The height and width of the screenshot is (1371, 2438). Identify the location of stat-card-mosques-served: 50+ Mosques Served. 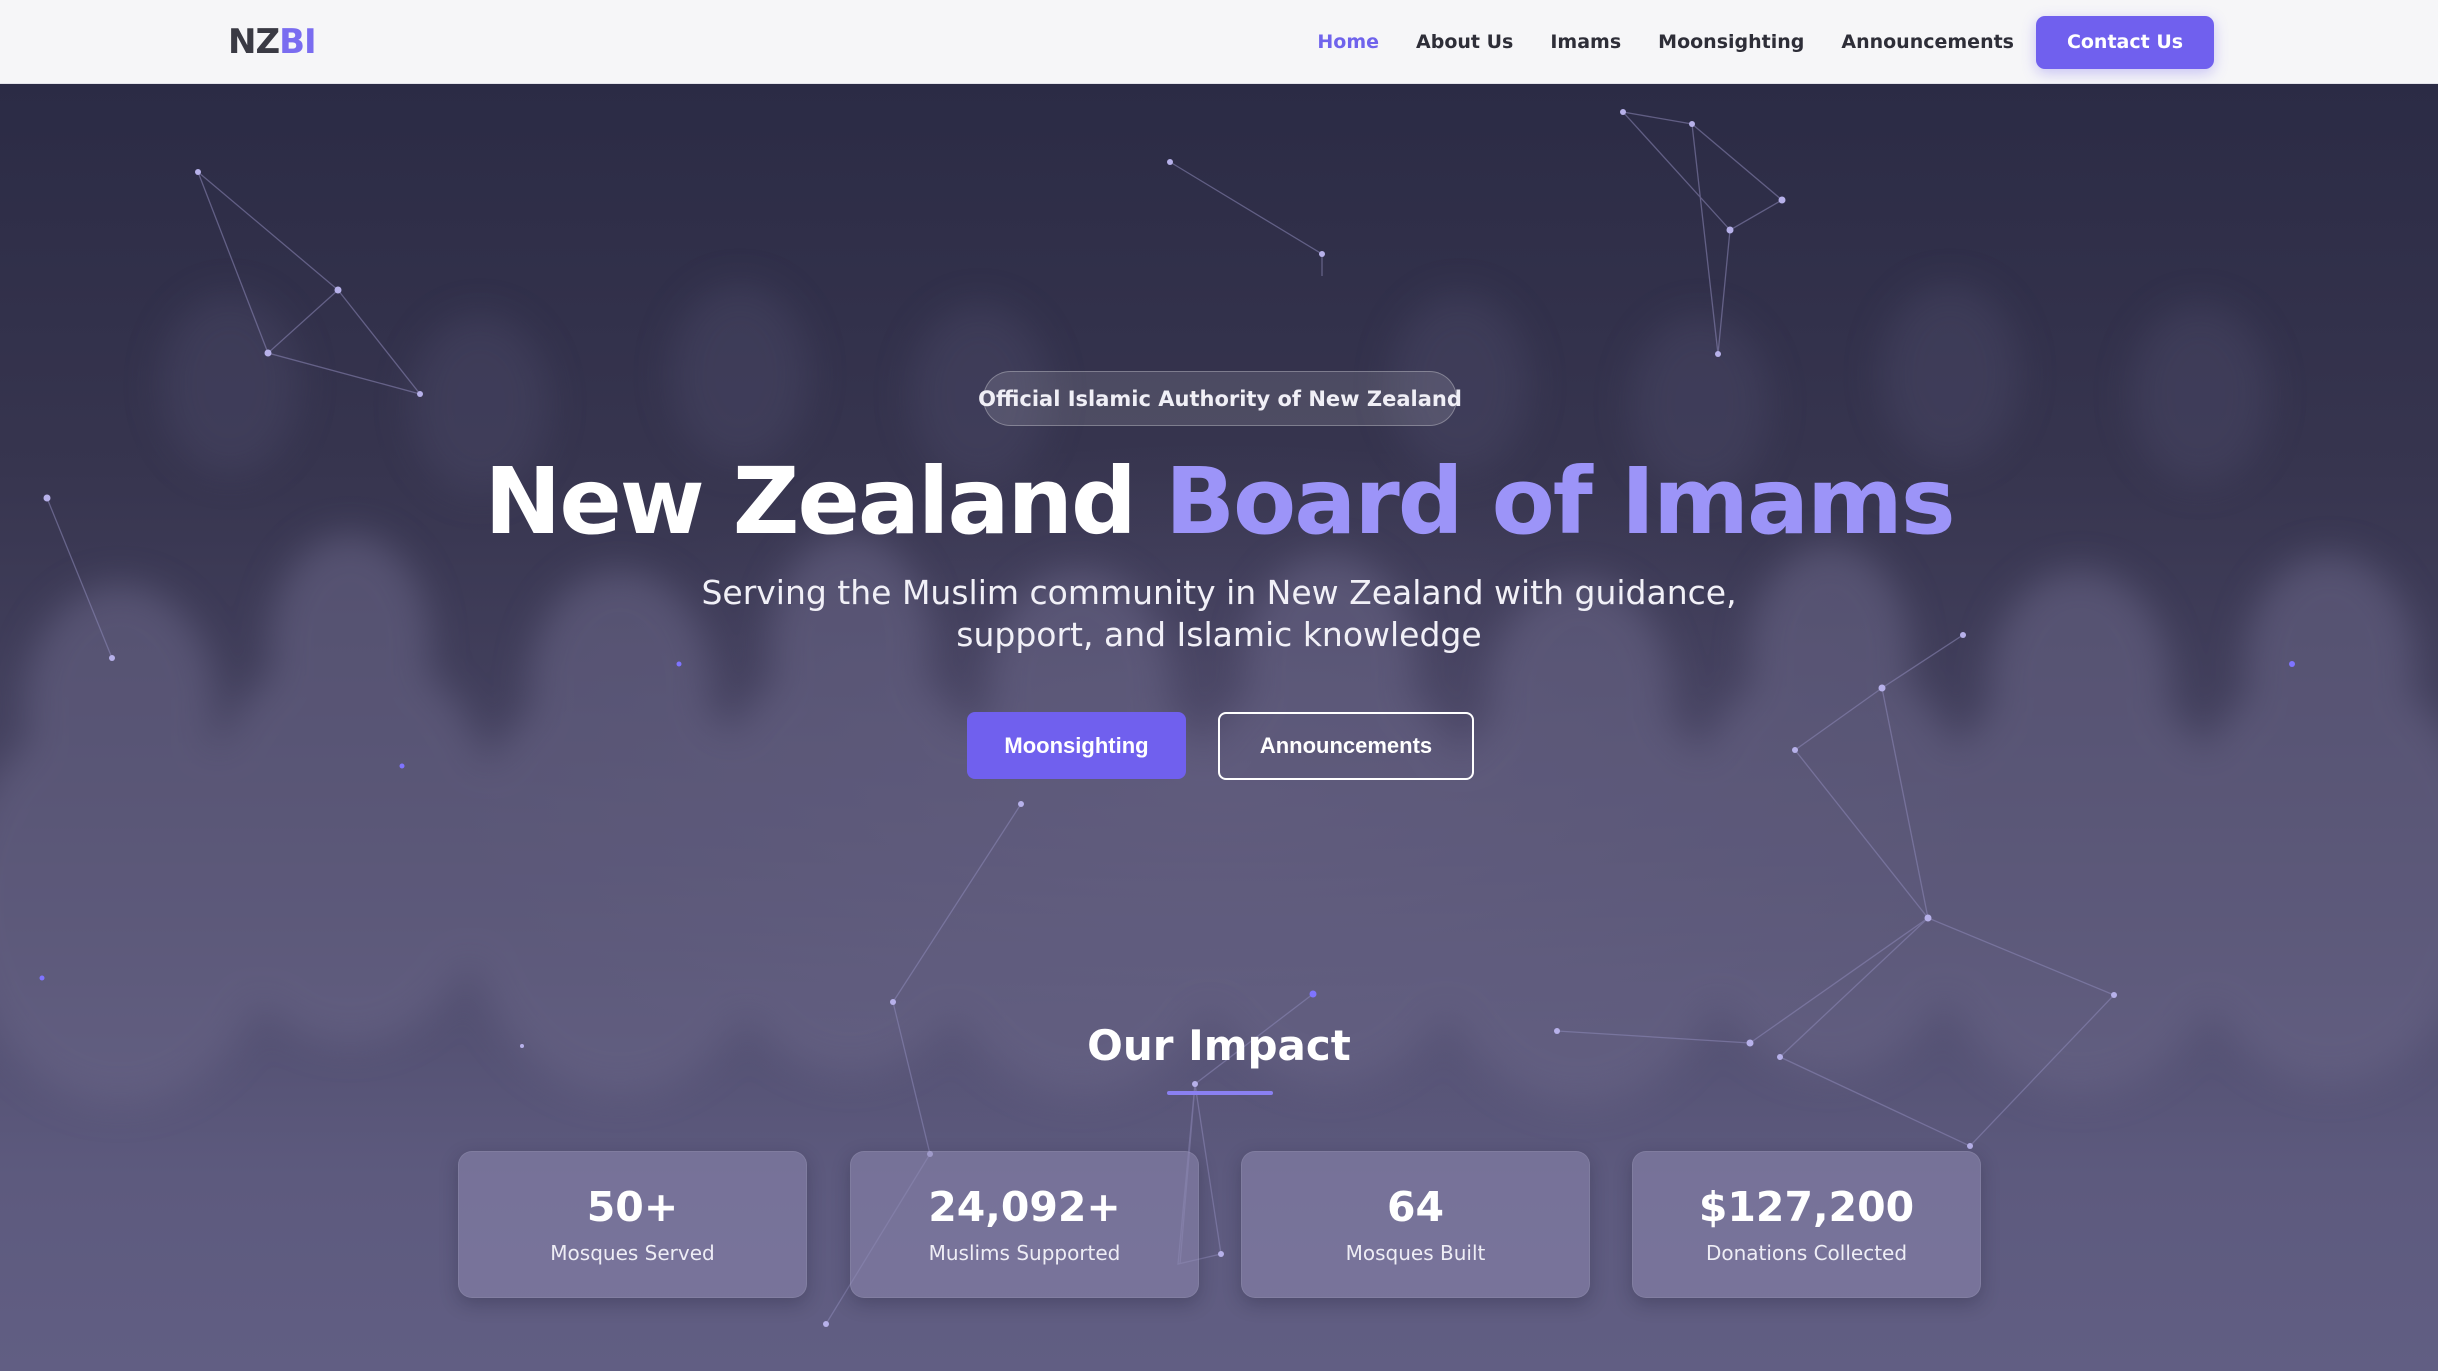
(632, 1224).